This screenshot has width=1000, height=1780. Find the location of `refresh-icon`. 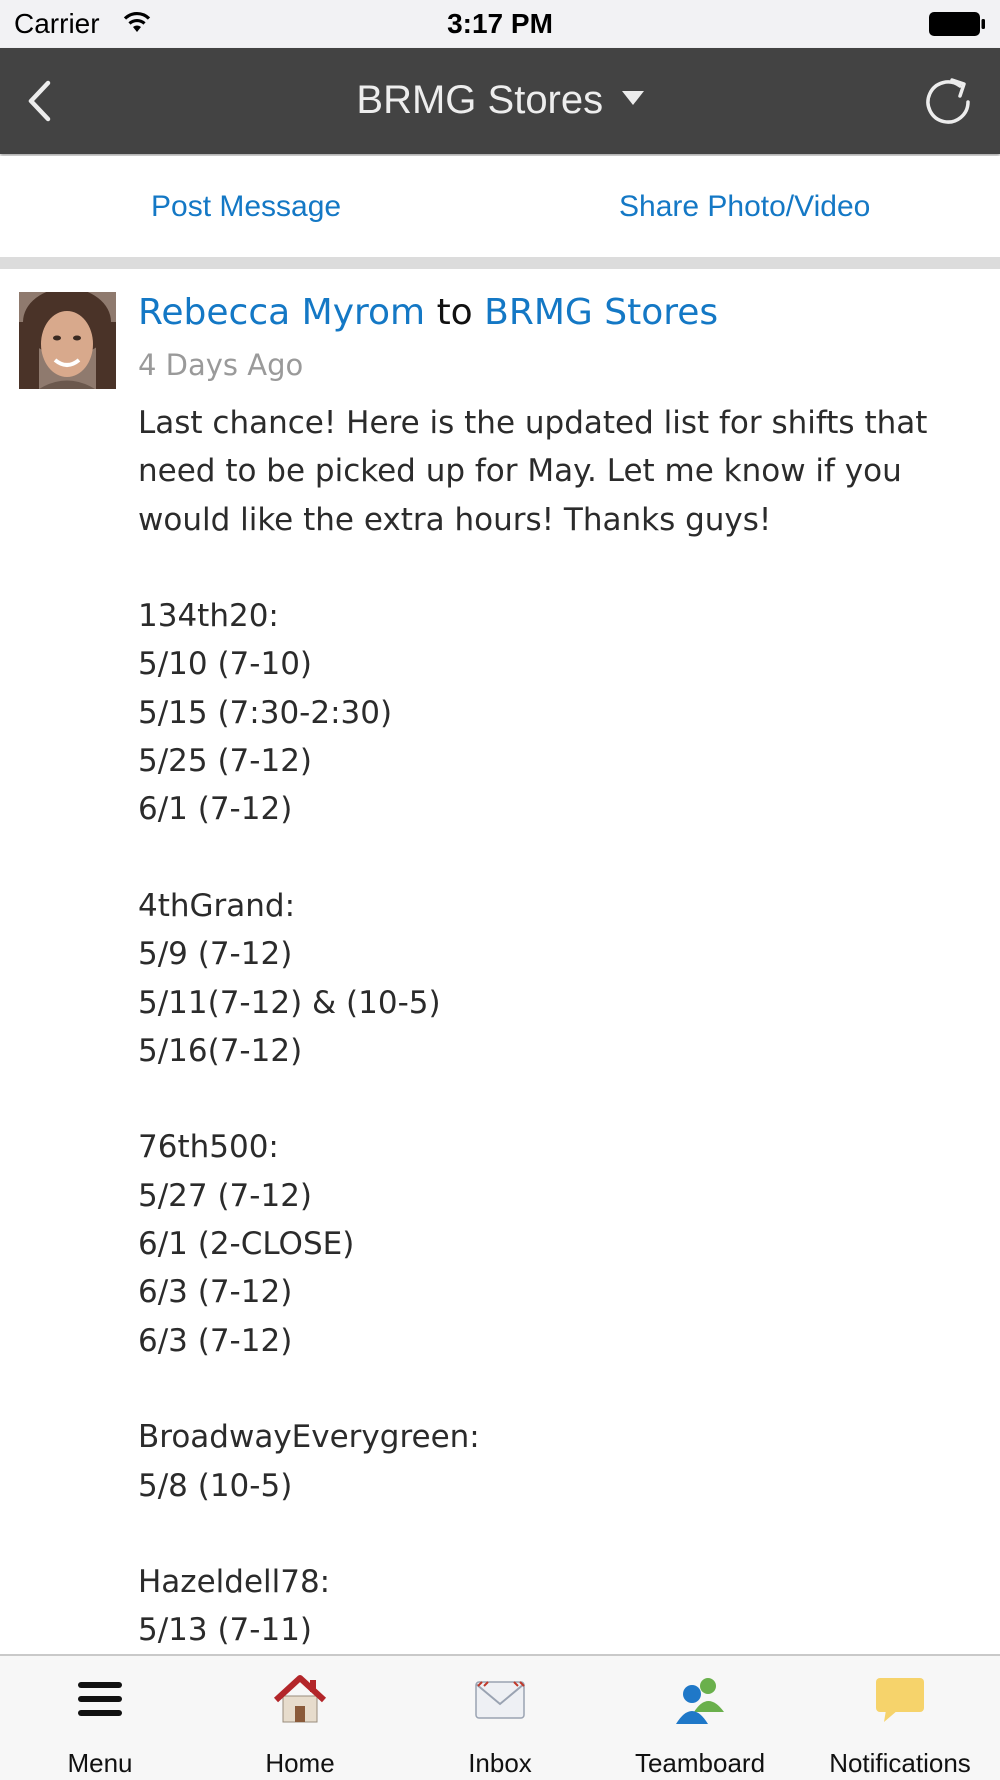

refresh-icon is located at coordinates (948, 101).